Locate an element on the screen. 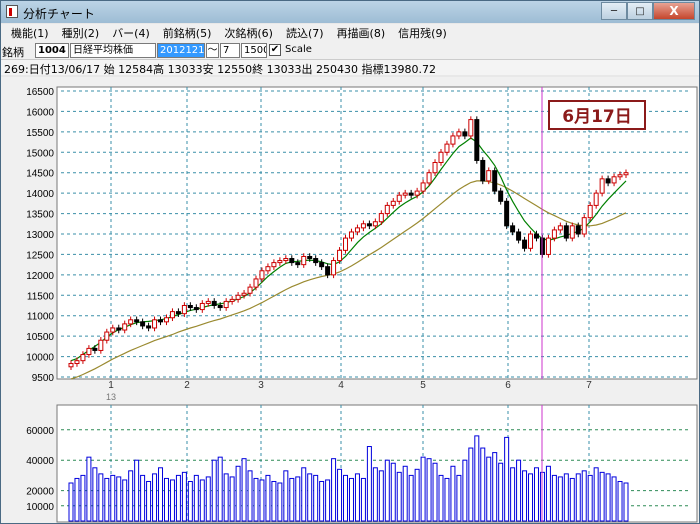 The height and width of the screenshot is (524, 700). menu-prev-stock: 前銘柄(5) is located at coordinates (187, 33).